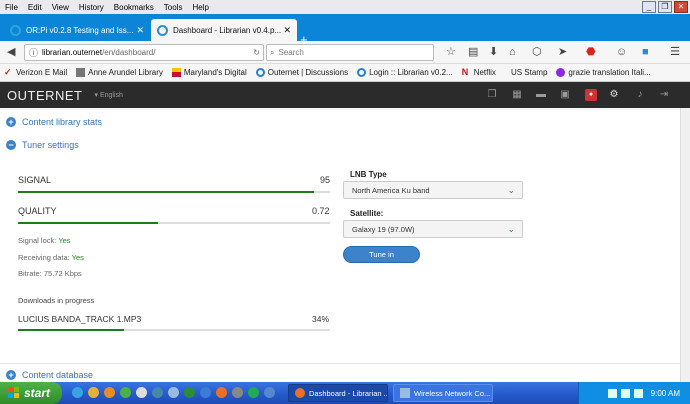  I want to click on bookmark-maryland: Maryland's Digital, so click(209, 72).